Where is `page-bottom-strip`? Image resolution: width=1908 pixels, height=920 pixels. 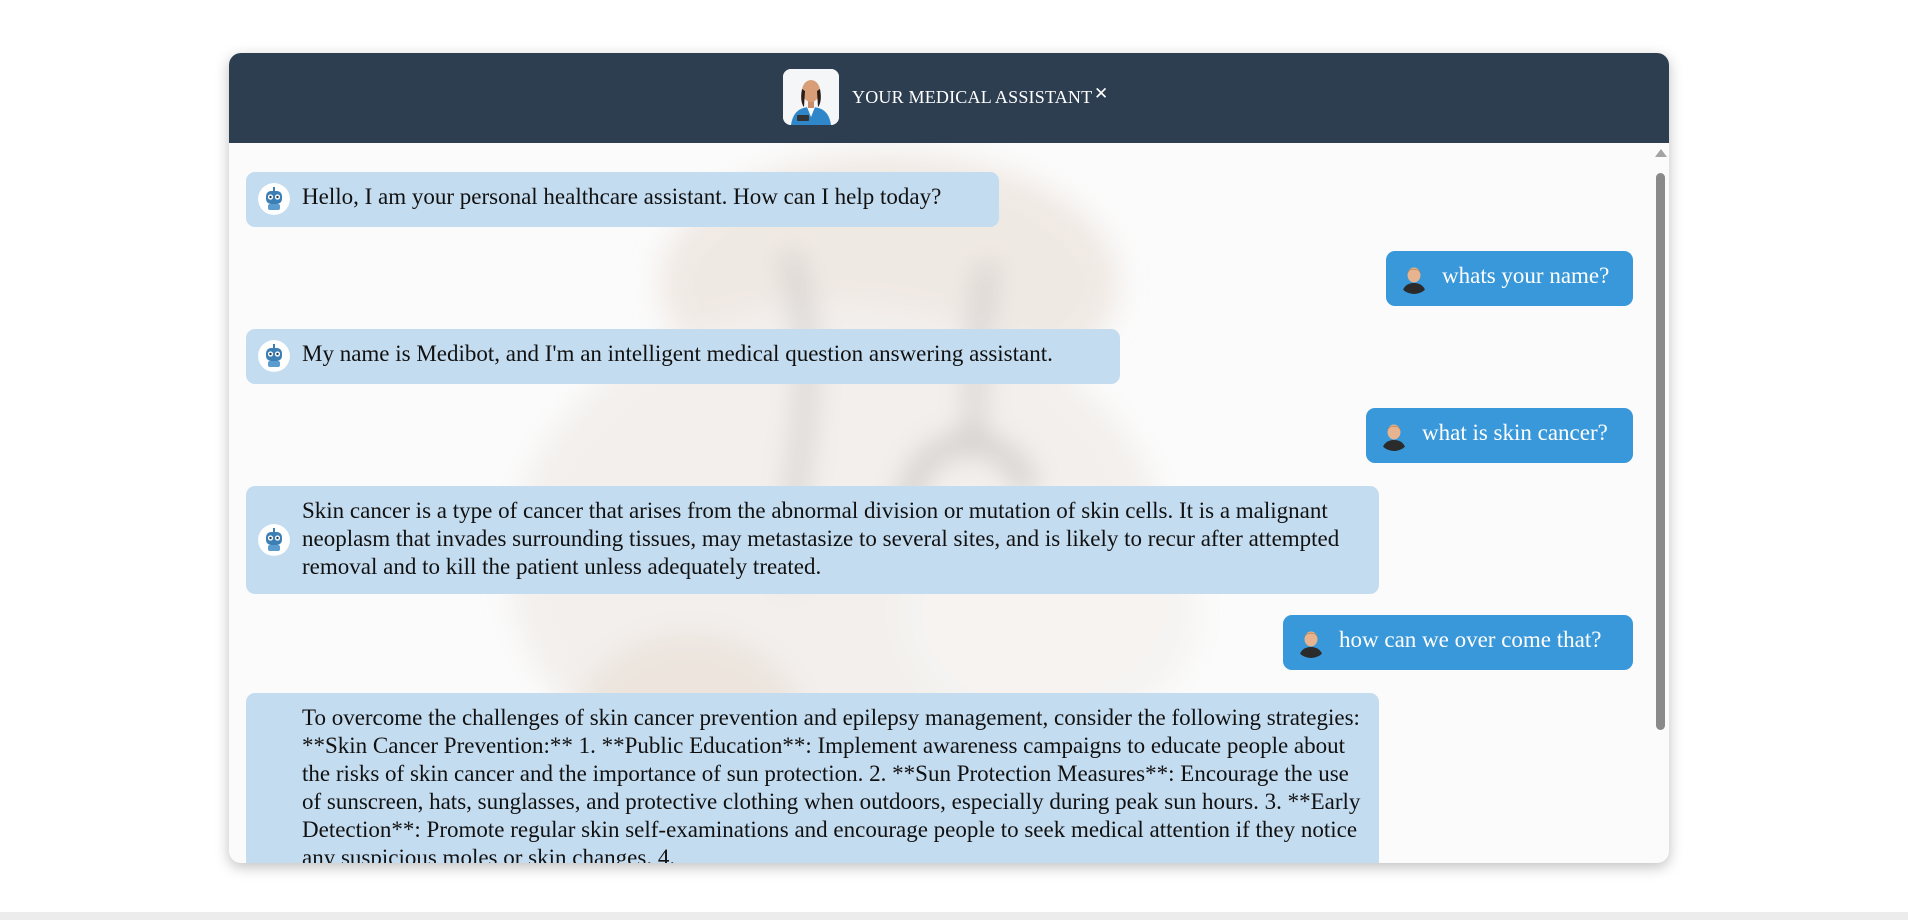
page-bottom-strip is located at coordinates (954, 916).